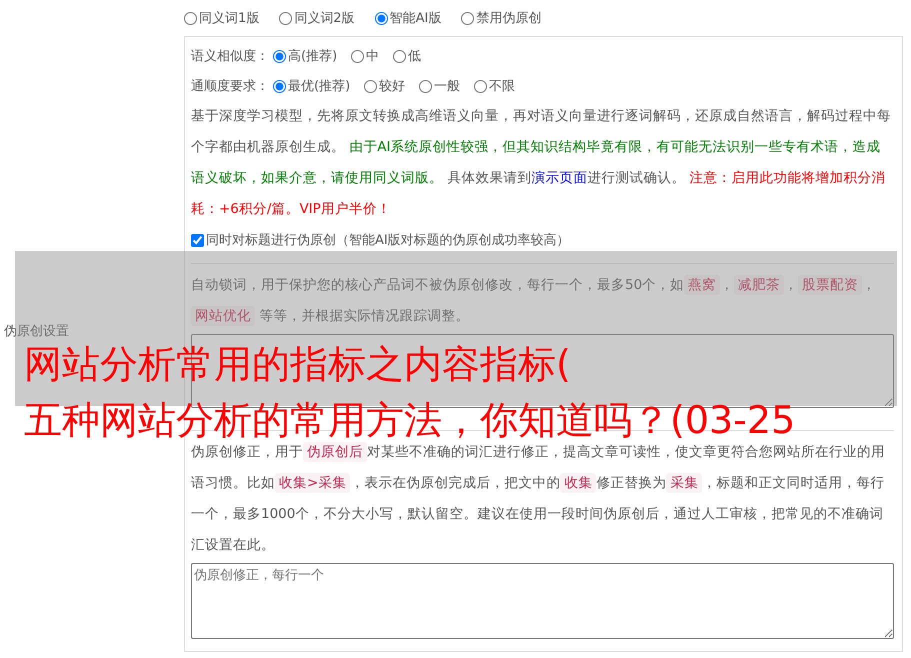 The height and width of the screenshot is (658, 911). What do you see at coordinates (230, 56) in the screenshot?
I see `field-label: 语义相似度：` at bounding box center [230, 56].